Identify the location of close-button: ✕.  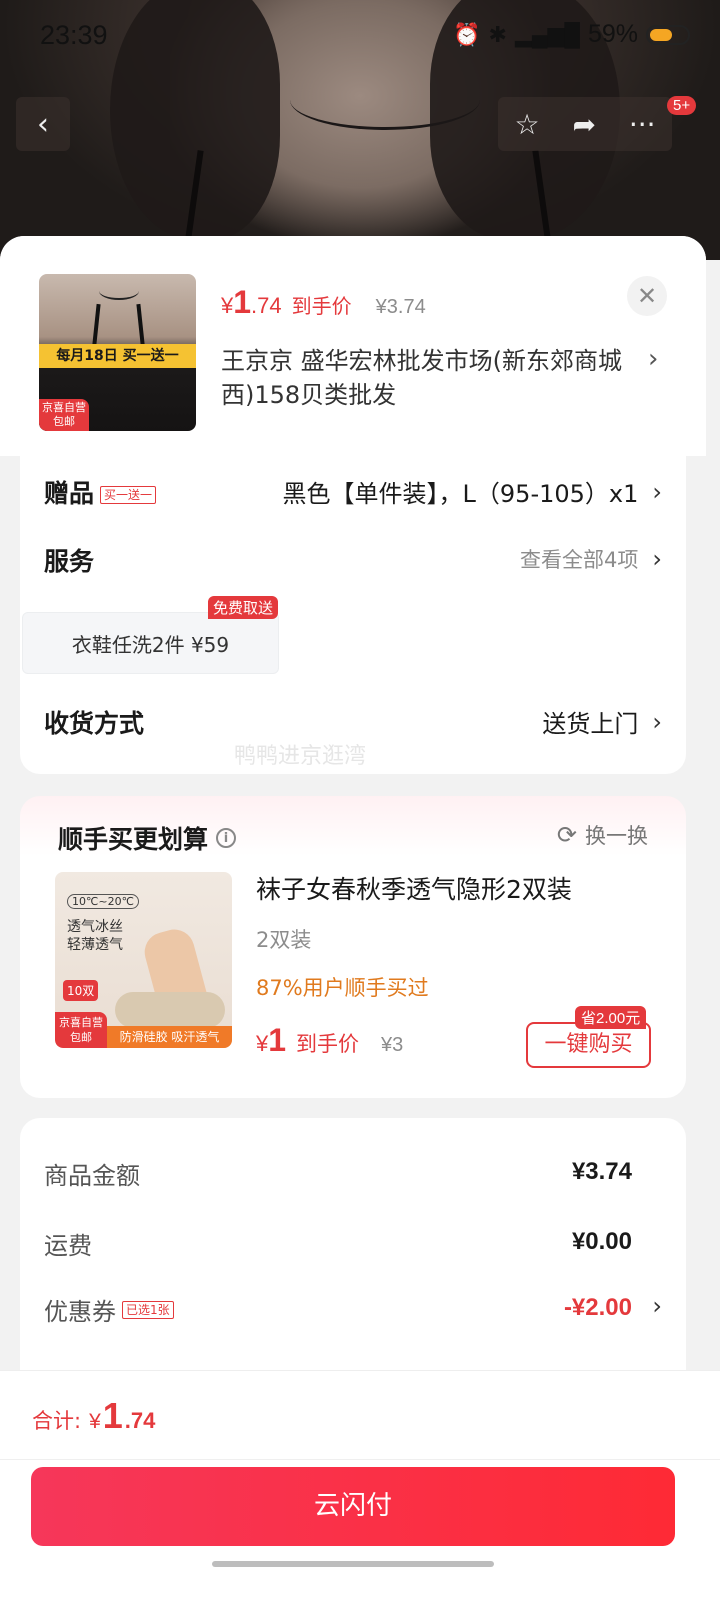
(647, 296).